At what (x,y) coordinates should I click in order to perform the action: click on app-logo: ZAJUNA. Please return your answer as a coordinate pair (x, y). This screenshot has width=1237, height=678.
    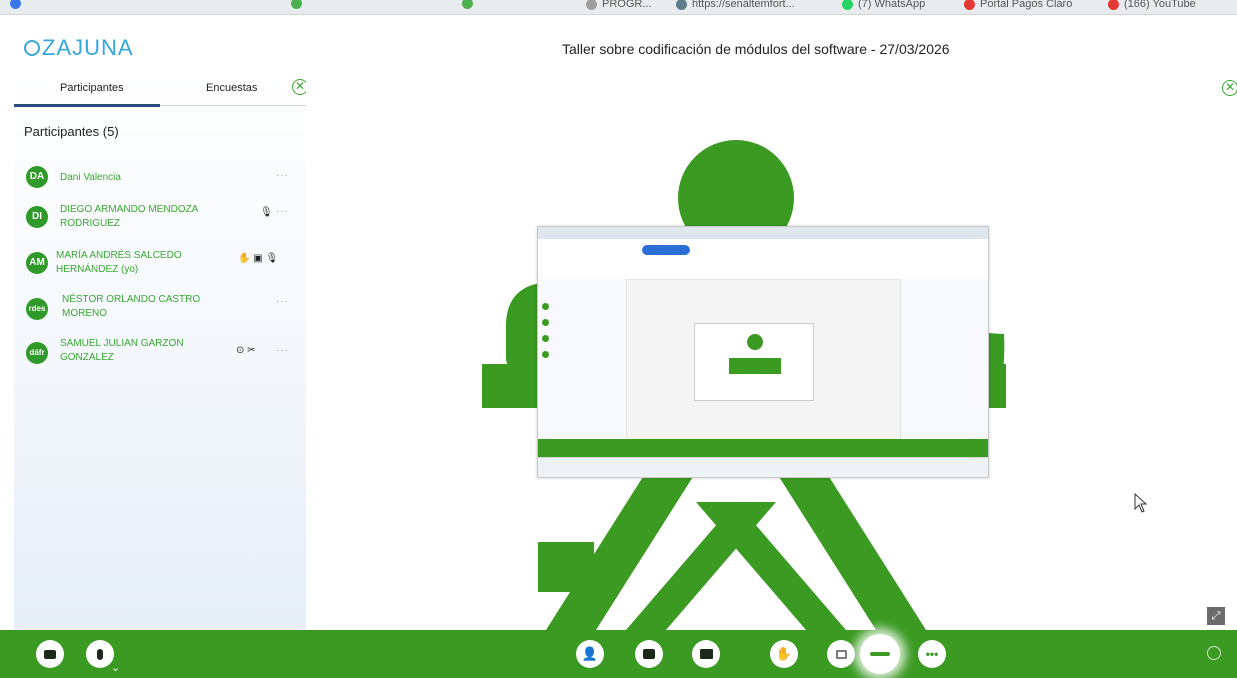
    Looking at the image, I should click on (79, 48).